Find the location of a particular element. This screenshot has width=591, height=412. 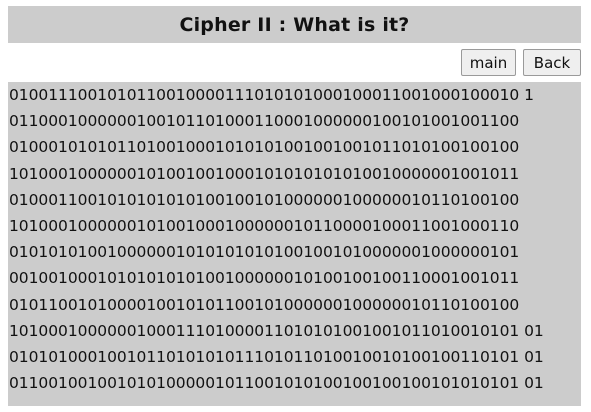

title-bar: Cipher II : What is it? is located at coordinates (294, 24).